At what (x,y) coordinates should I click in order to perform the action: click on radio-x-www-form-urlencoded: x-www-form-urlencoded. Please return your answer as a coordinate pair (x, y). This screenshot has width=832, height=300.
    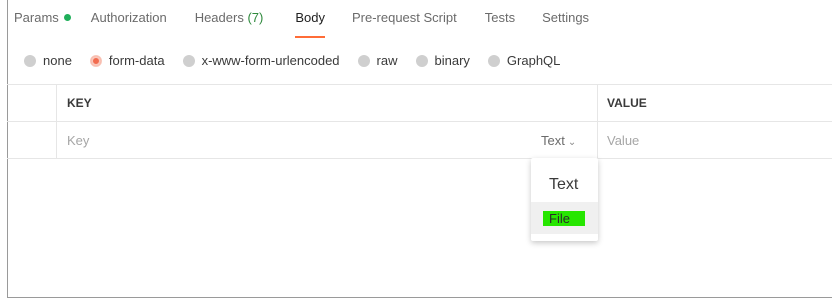
    Looking at the image, I should click on (261, 60).